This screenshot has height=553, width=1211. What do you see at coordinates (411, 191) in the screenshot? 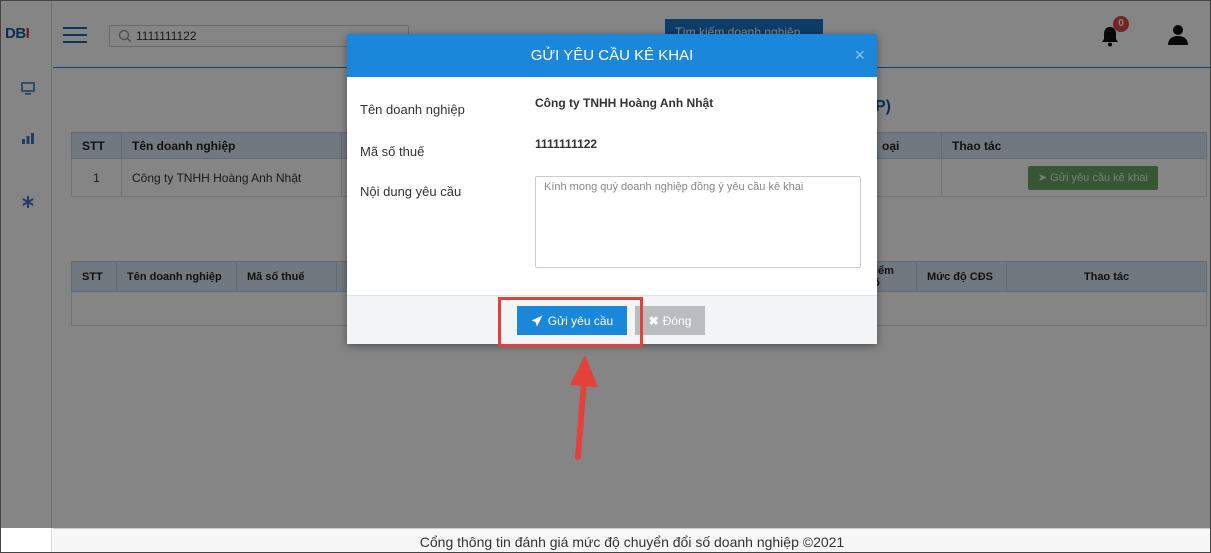
I see `content-label: Nội dung yêu cầu` at bounding box center [411, 191].